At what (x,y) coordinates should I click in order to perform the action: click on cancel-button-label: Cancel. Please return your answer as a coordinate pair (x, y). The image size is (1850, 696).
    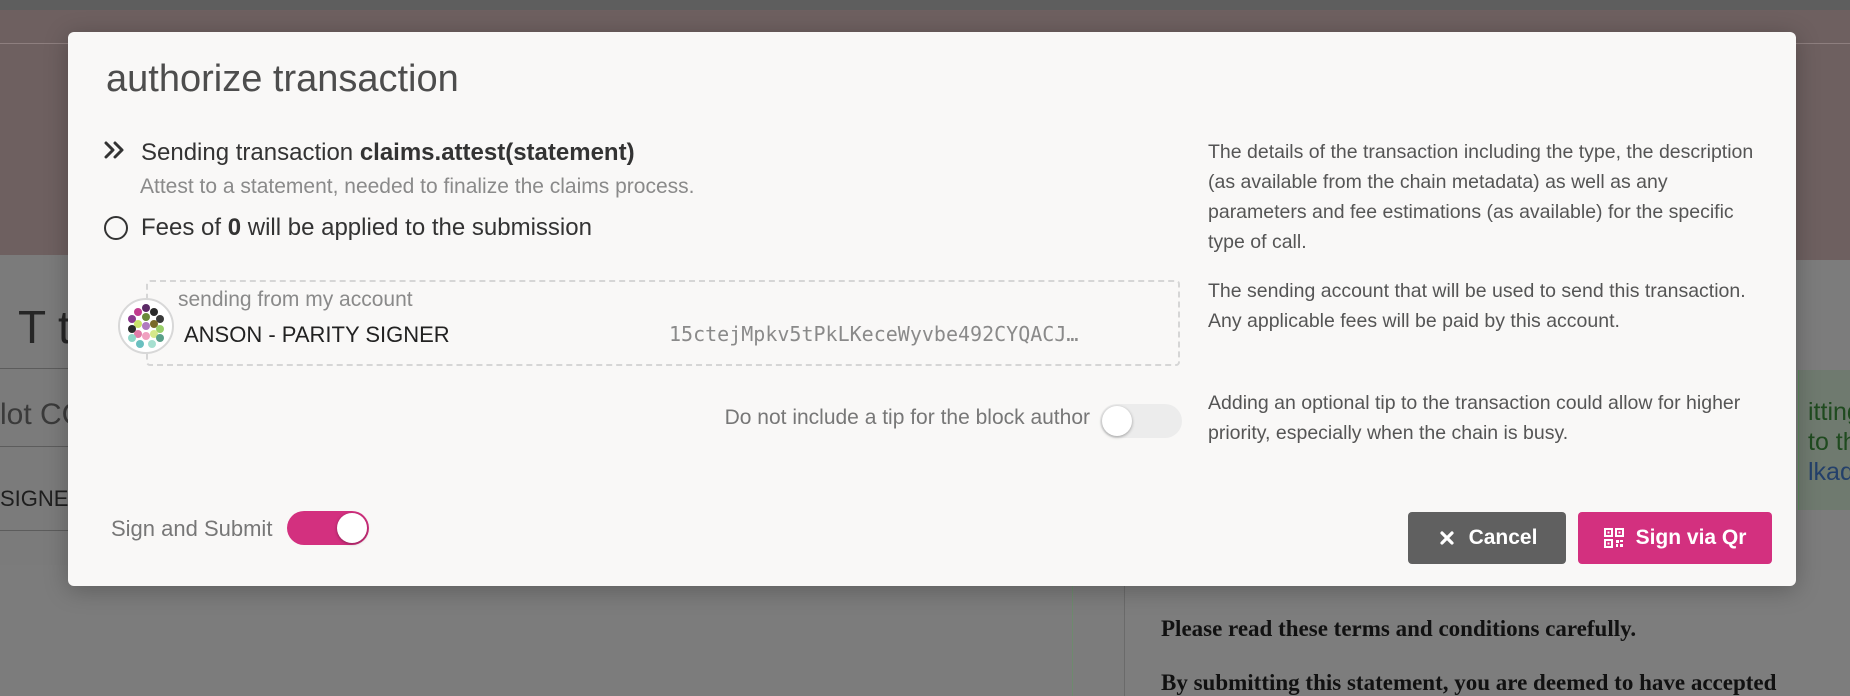
    Looking at the image, I should click on (1503, 537).